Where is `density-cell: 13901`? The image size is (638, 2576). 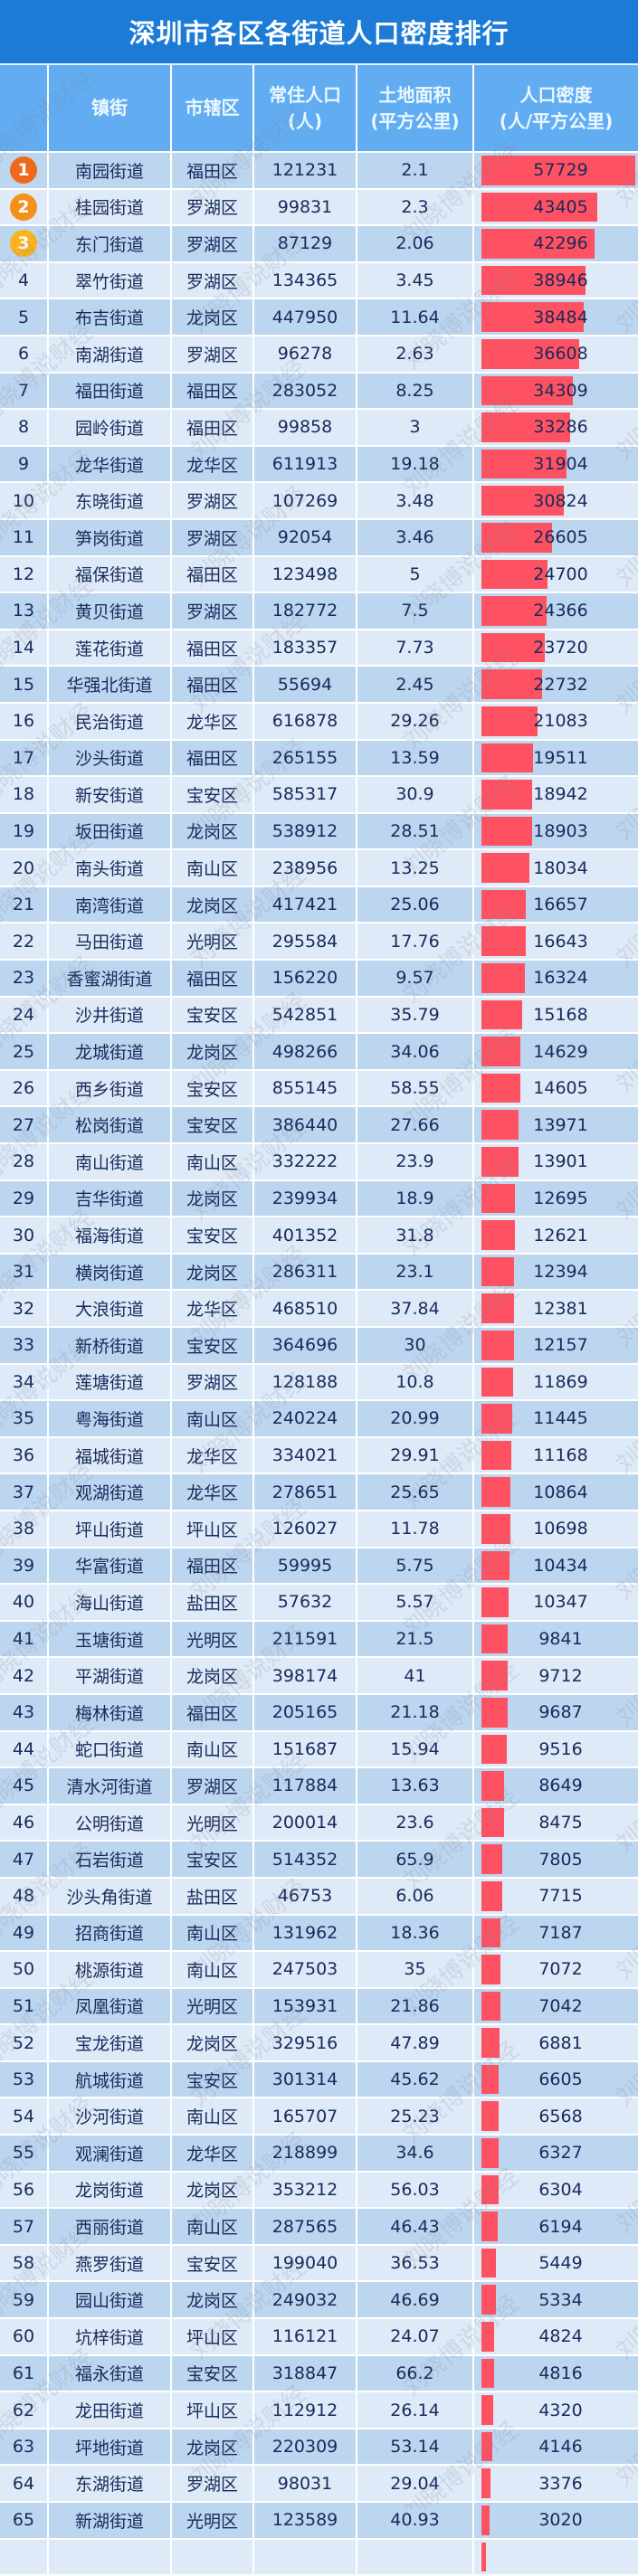 density-cell: 13901 is located at coordinates (556, 1162).